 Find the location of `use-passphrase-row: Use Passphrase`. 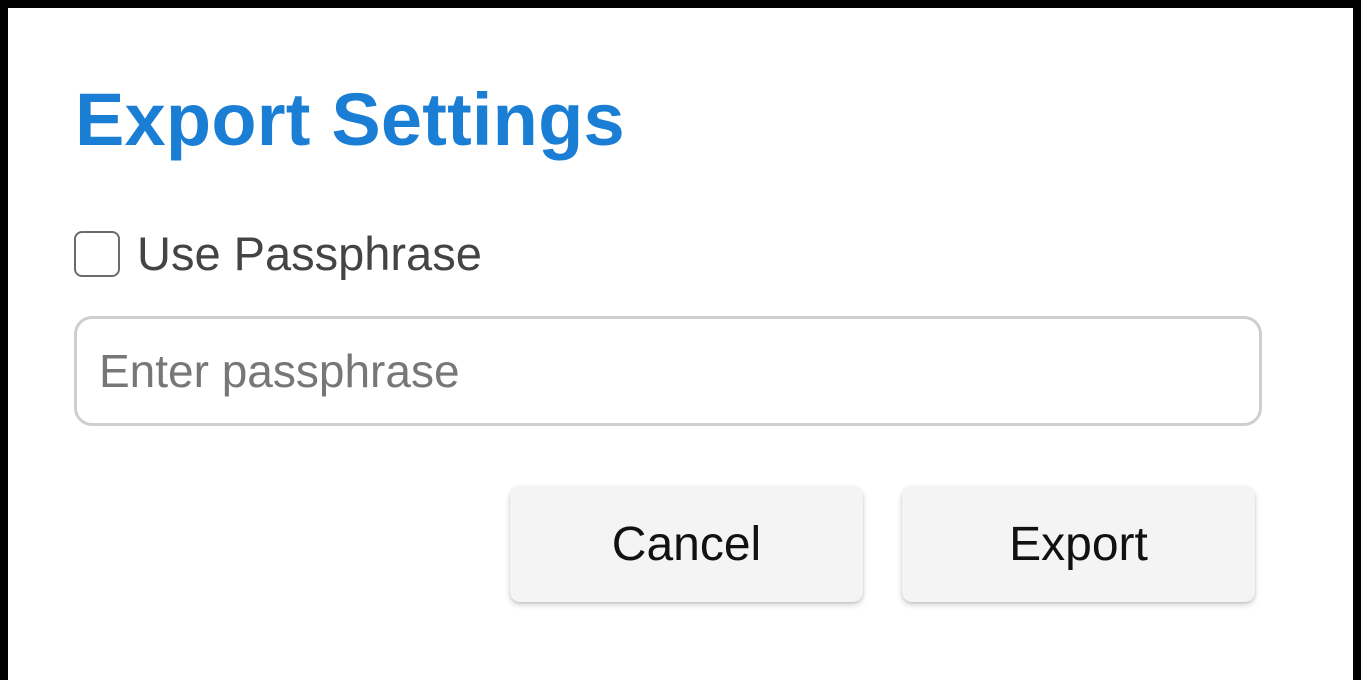

use-passphrase-row: Use Passphrase is located at coordinates (278, 254).